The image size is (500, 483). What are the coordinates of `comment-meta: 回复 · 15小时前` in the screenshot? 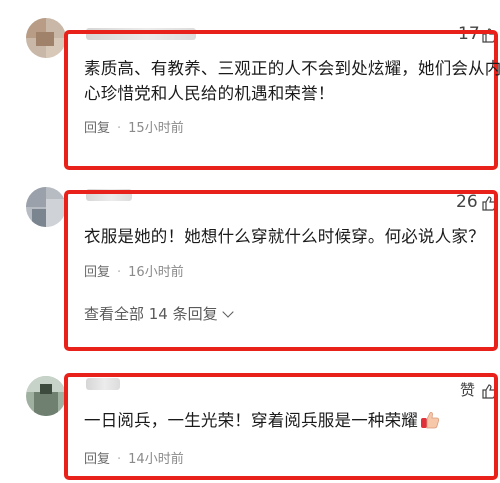 It's located at (134, 129).